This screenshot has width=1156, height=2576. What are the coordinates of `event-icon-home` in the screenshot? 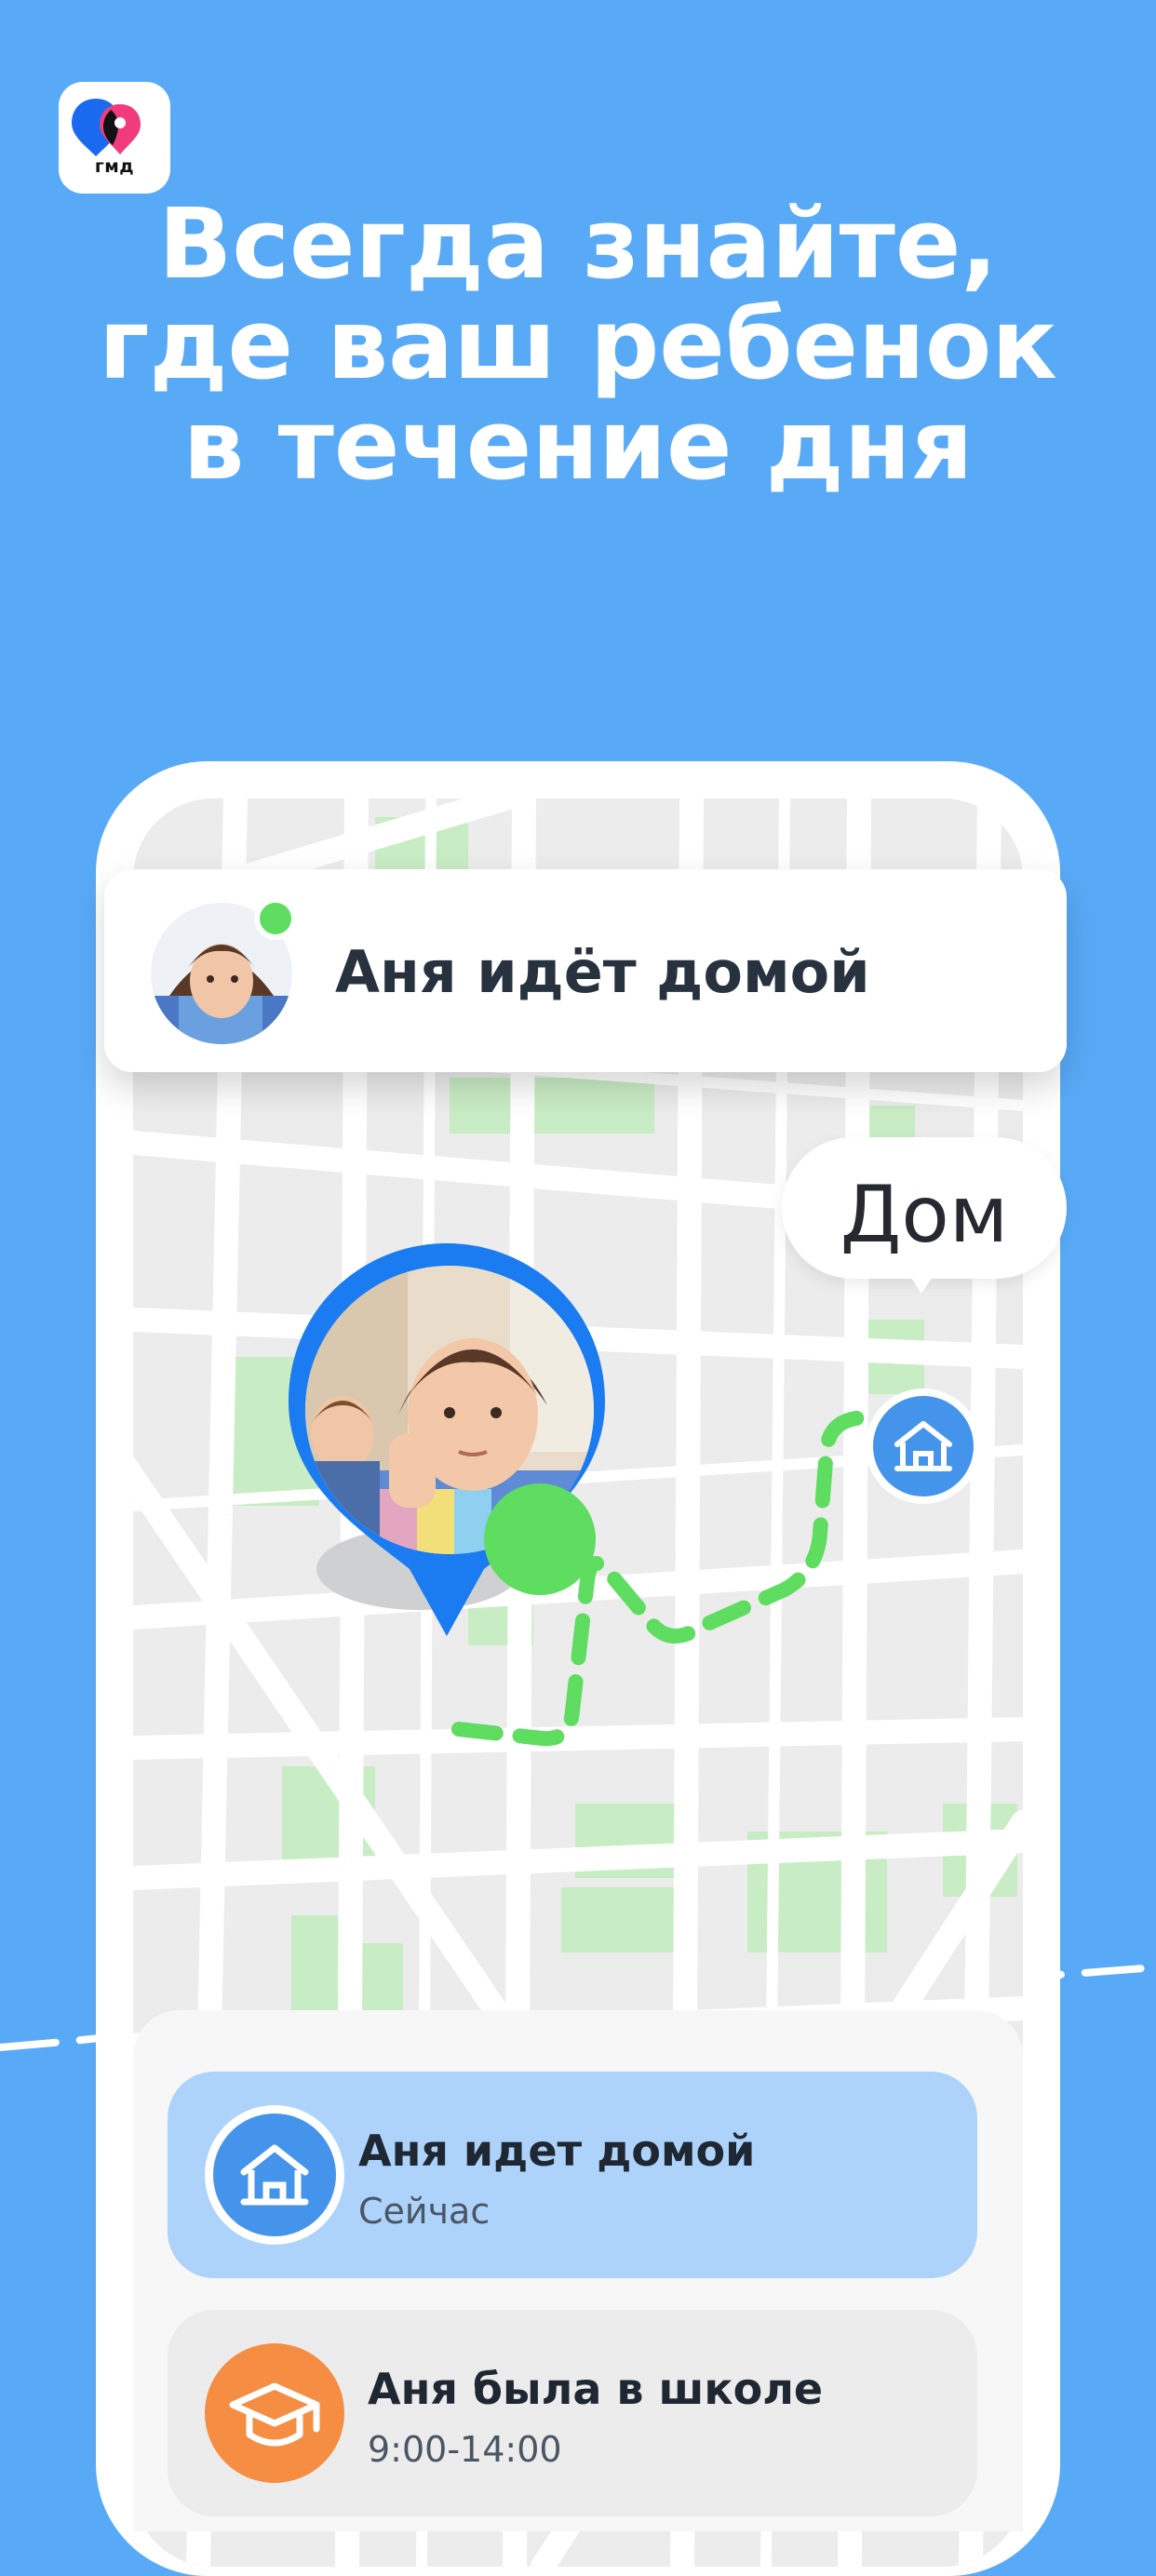 It's located at (274, 2175).